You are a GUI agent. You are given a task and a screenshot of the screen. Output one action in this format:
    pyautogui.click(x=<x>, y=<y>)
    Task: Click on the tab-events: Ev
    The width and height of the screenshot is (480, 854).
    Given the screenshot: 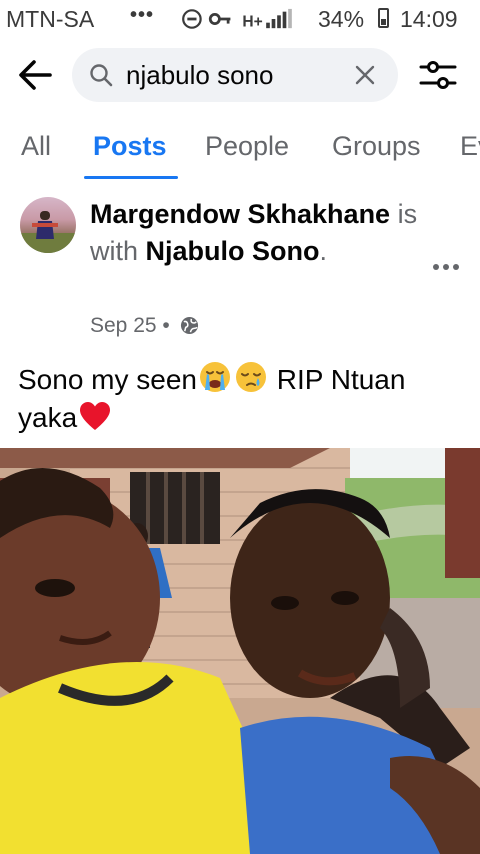 What is the action you would take?
    pyautogui.click(x=470, y=146)
    